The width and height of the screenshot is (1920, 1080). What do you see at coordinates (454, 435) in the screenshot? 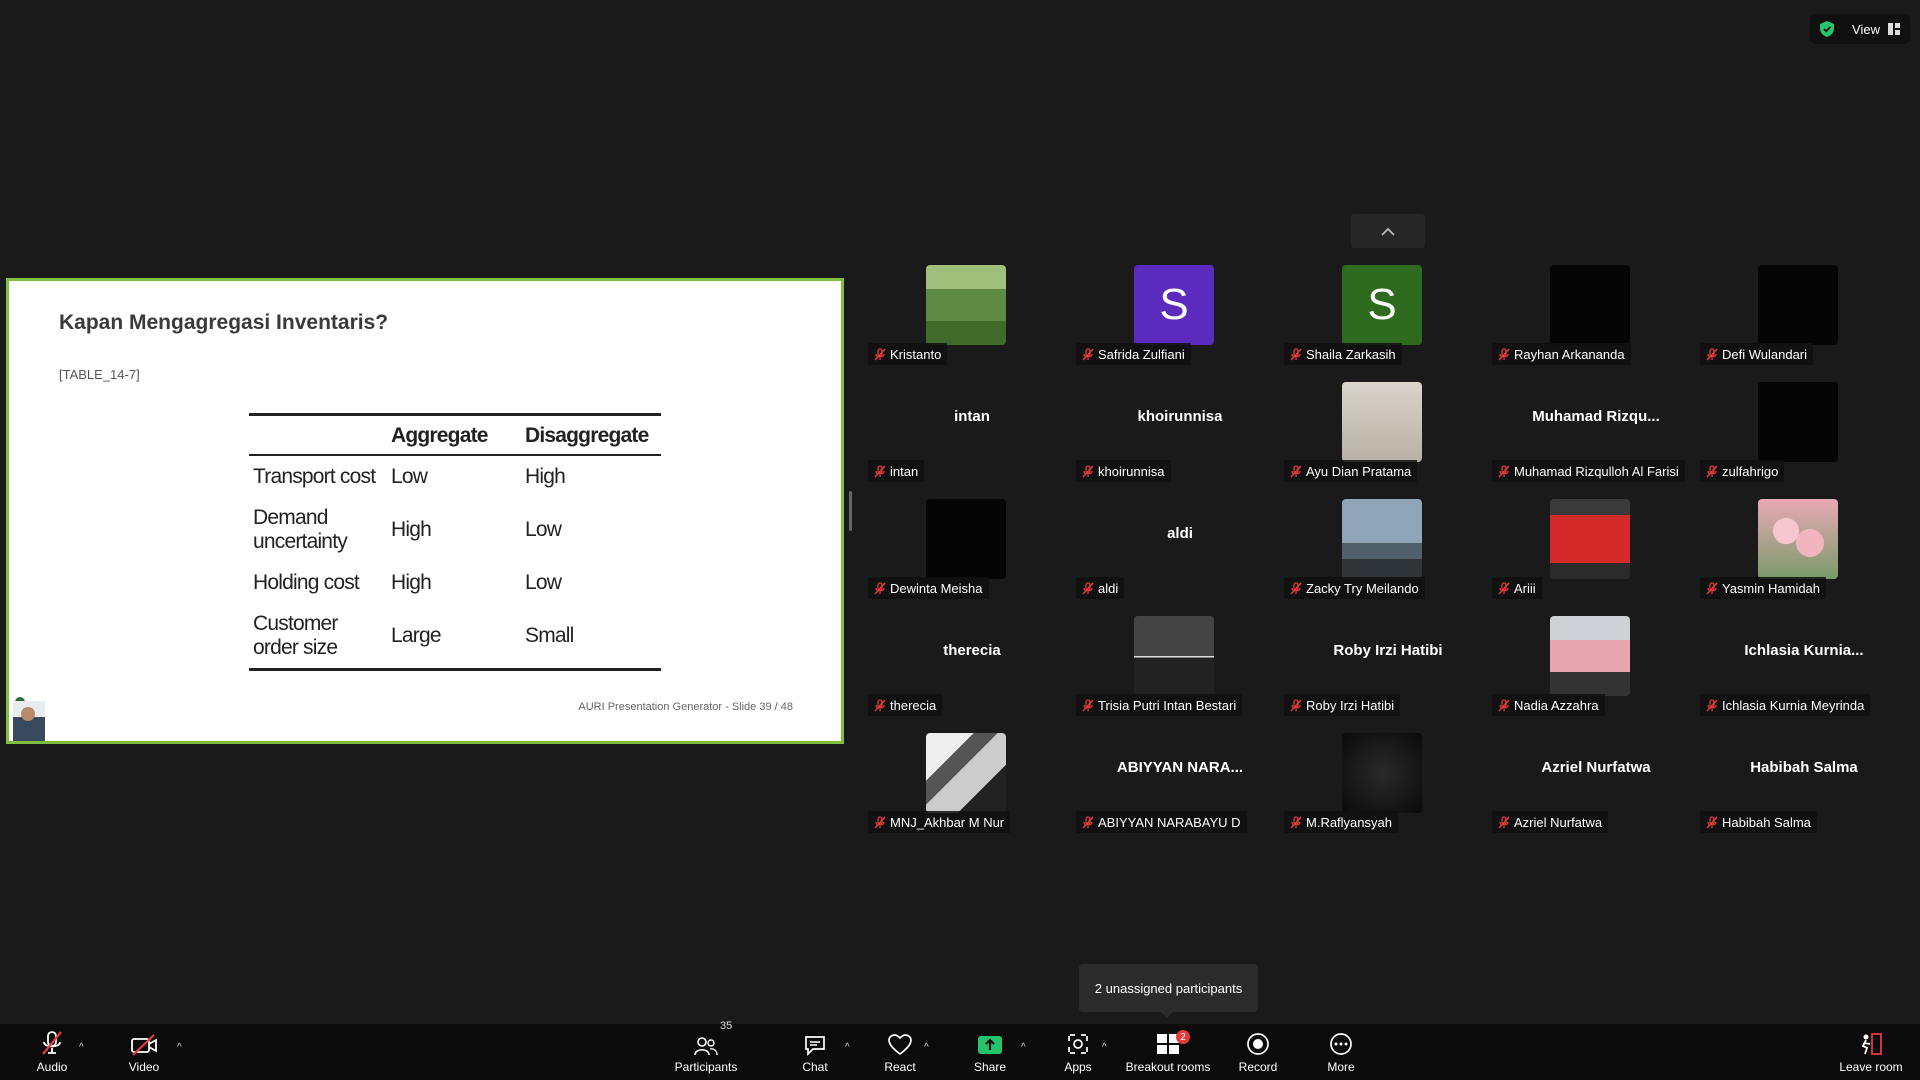
I see `table-header: Aggregate` at bounding box center [454, 435].